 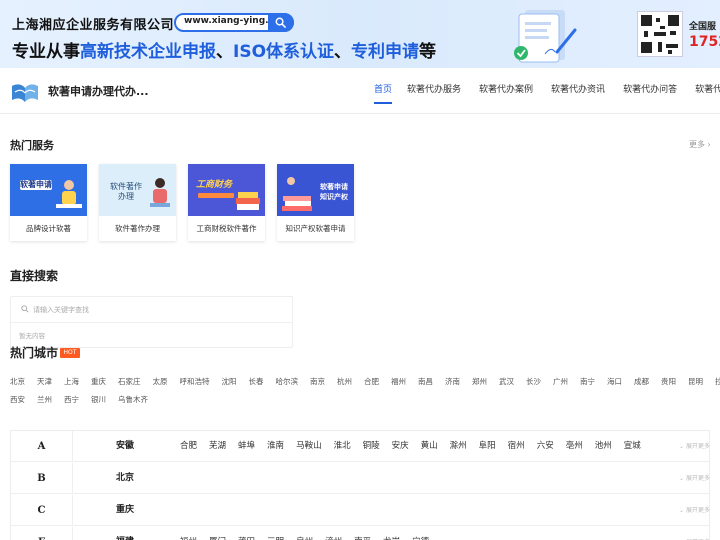 What do you see at coordinates (429, 446) in the screenshot?
I see `province-city-link: 黄山` at bounding box center [429, 446].